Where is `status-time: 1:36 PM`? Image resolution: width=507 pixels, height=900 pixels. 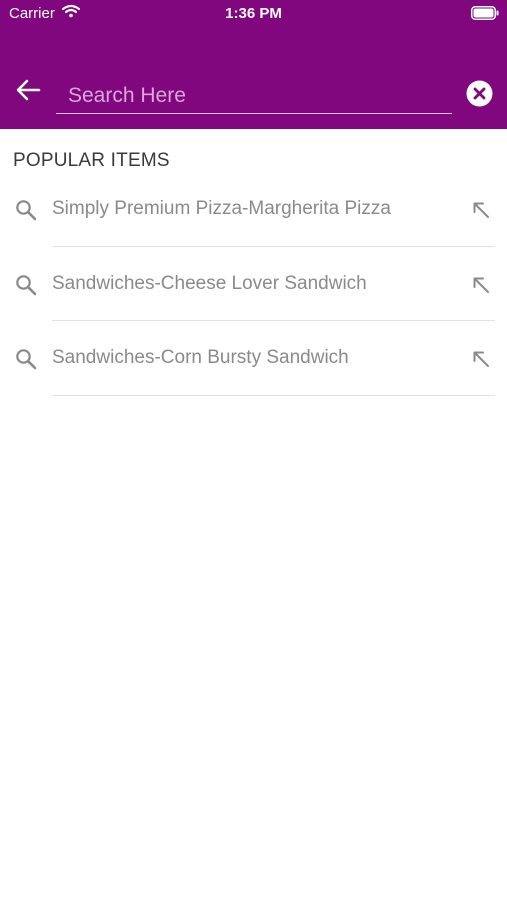
status-time: 1:36 PM is located at coordinates (253, 13).